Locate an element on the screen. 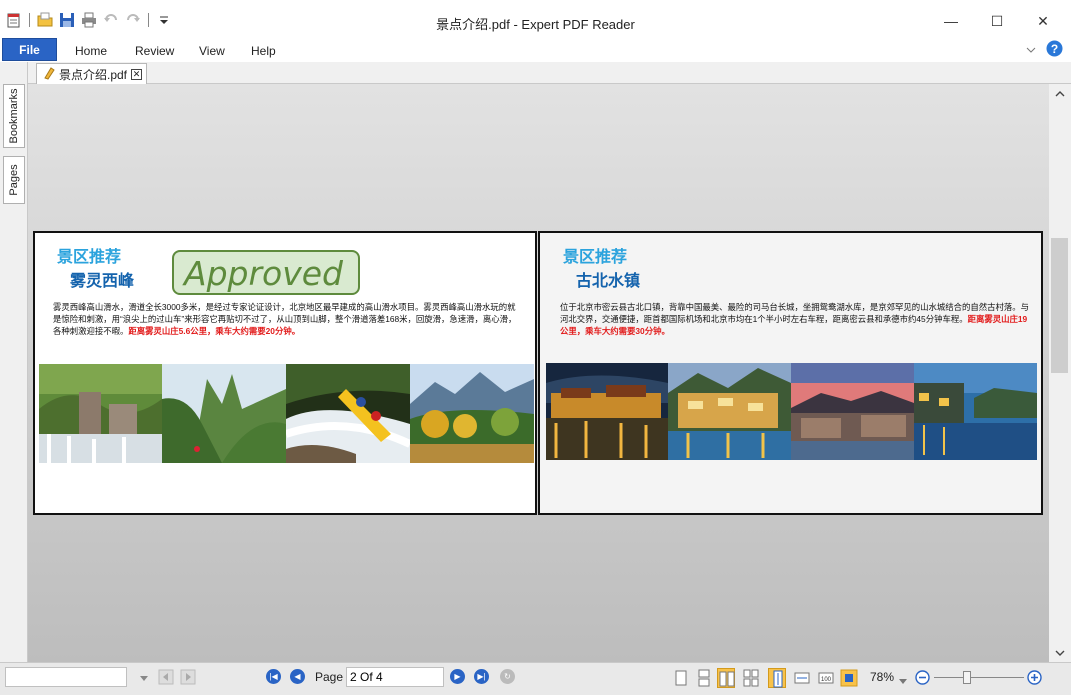  tab-review: Review is located at coordinates (154, 51).